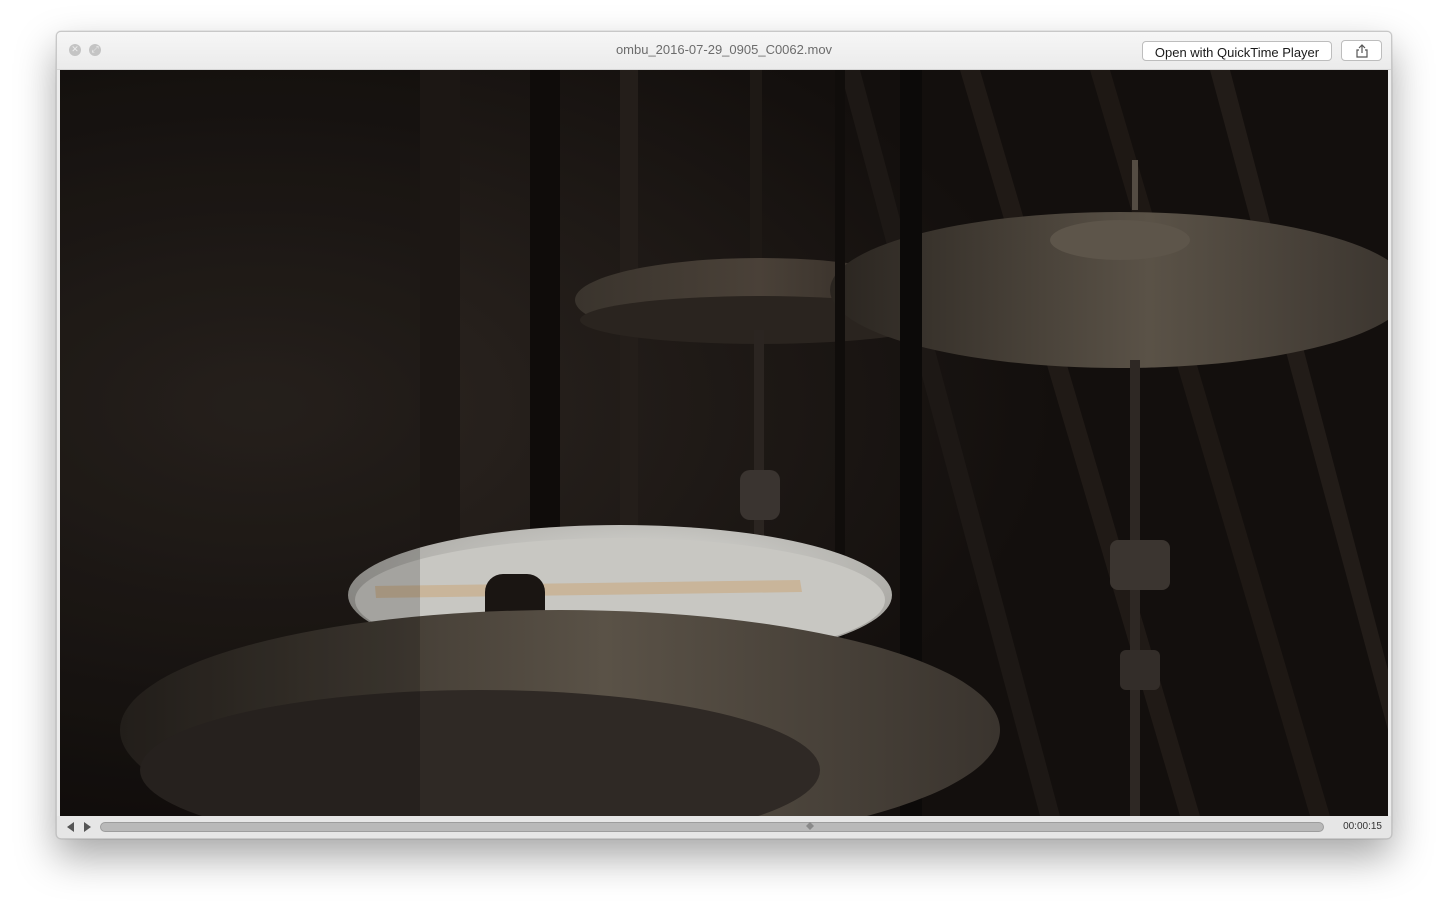 The height and width of the screenshot is (917, 1446). I want to click on playback-controls: 00:00:15, so click(724, 827).